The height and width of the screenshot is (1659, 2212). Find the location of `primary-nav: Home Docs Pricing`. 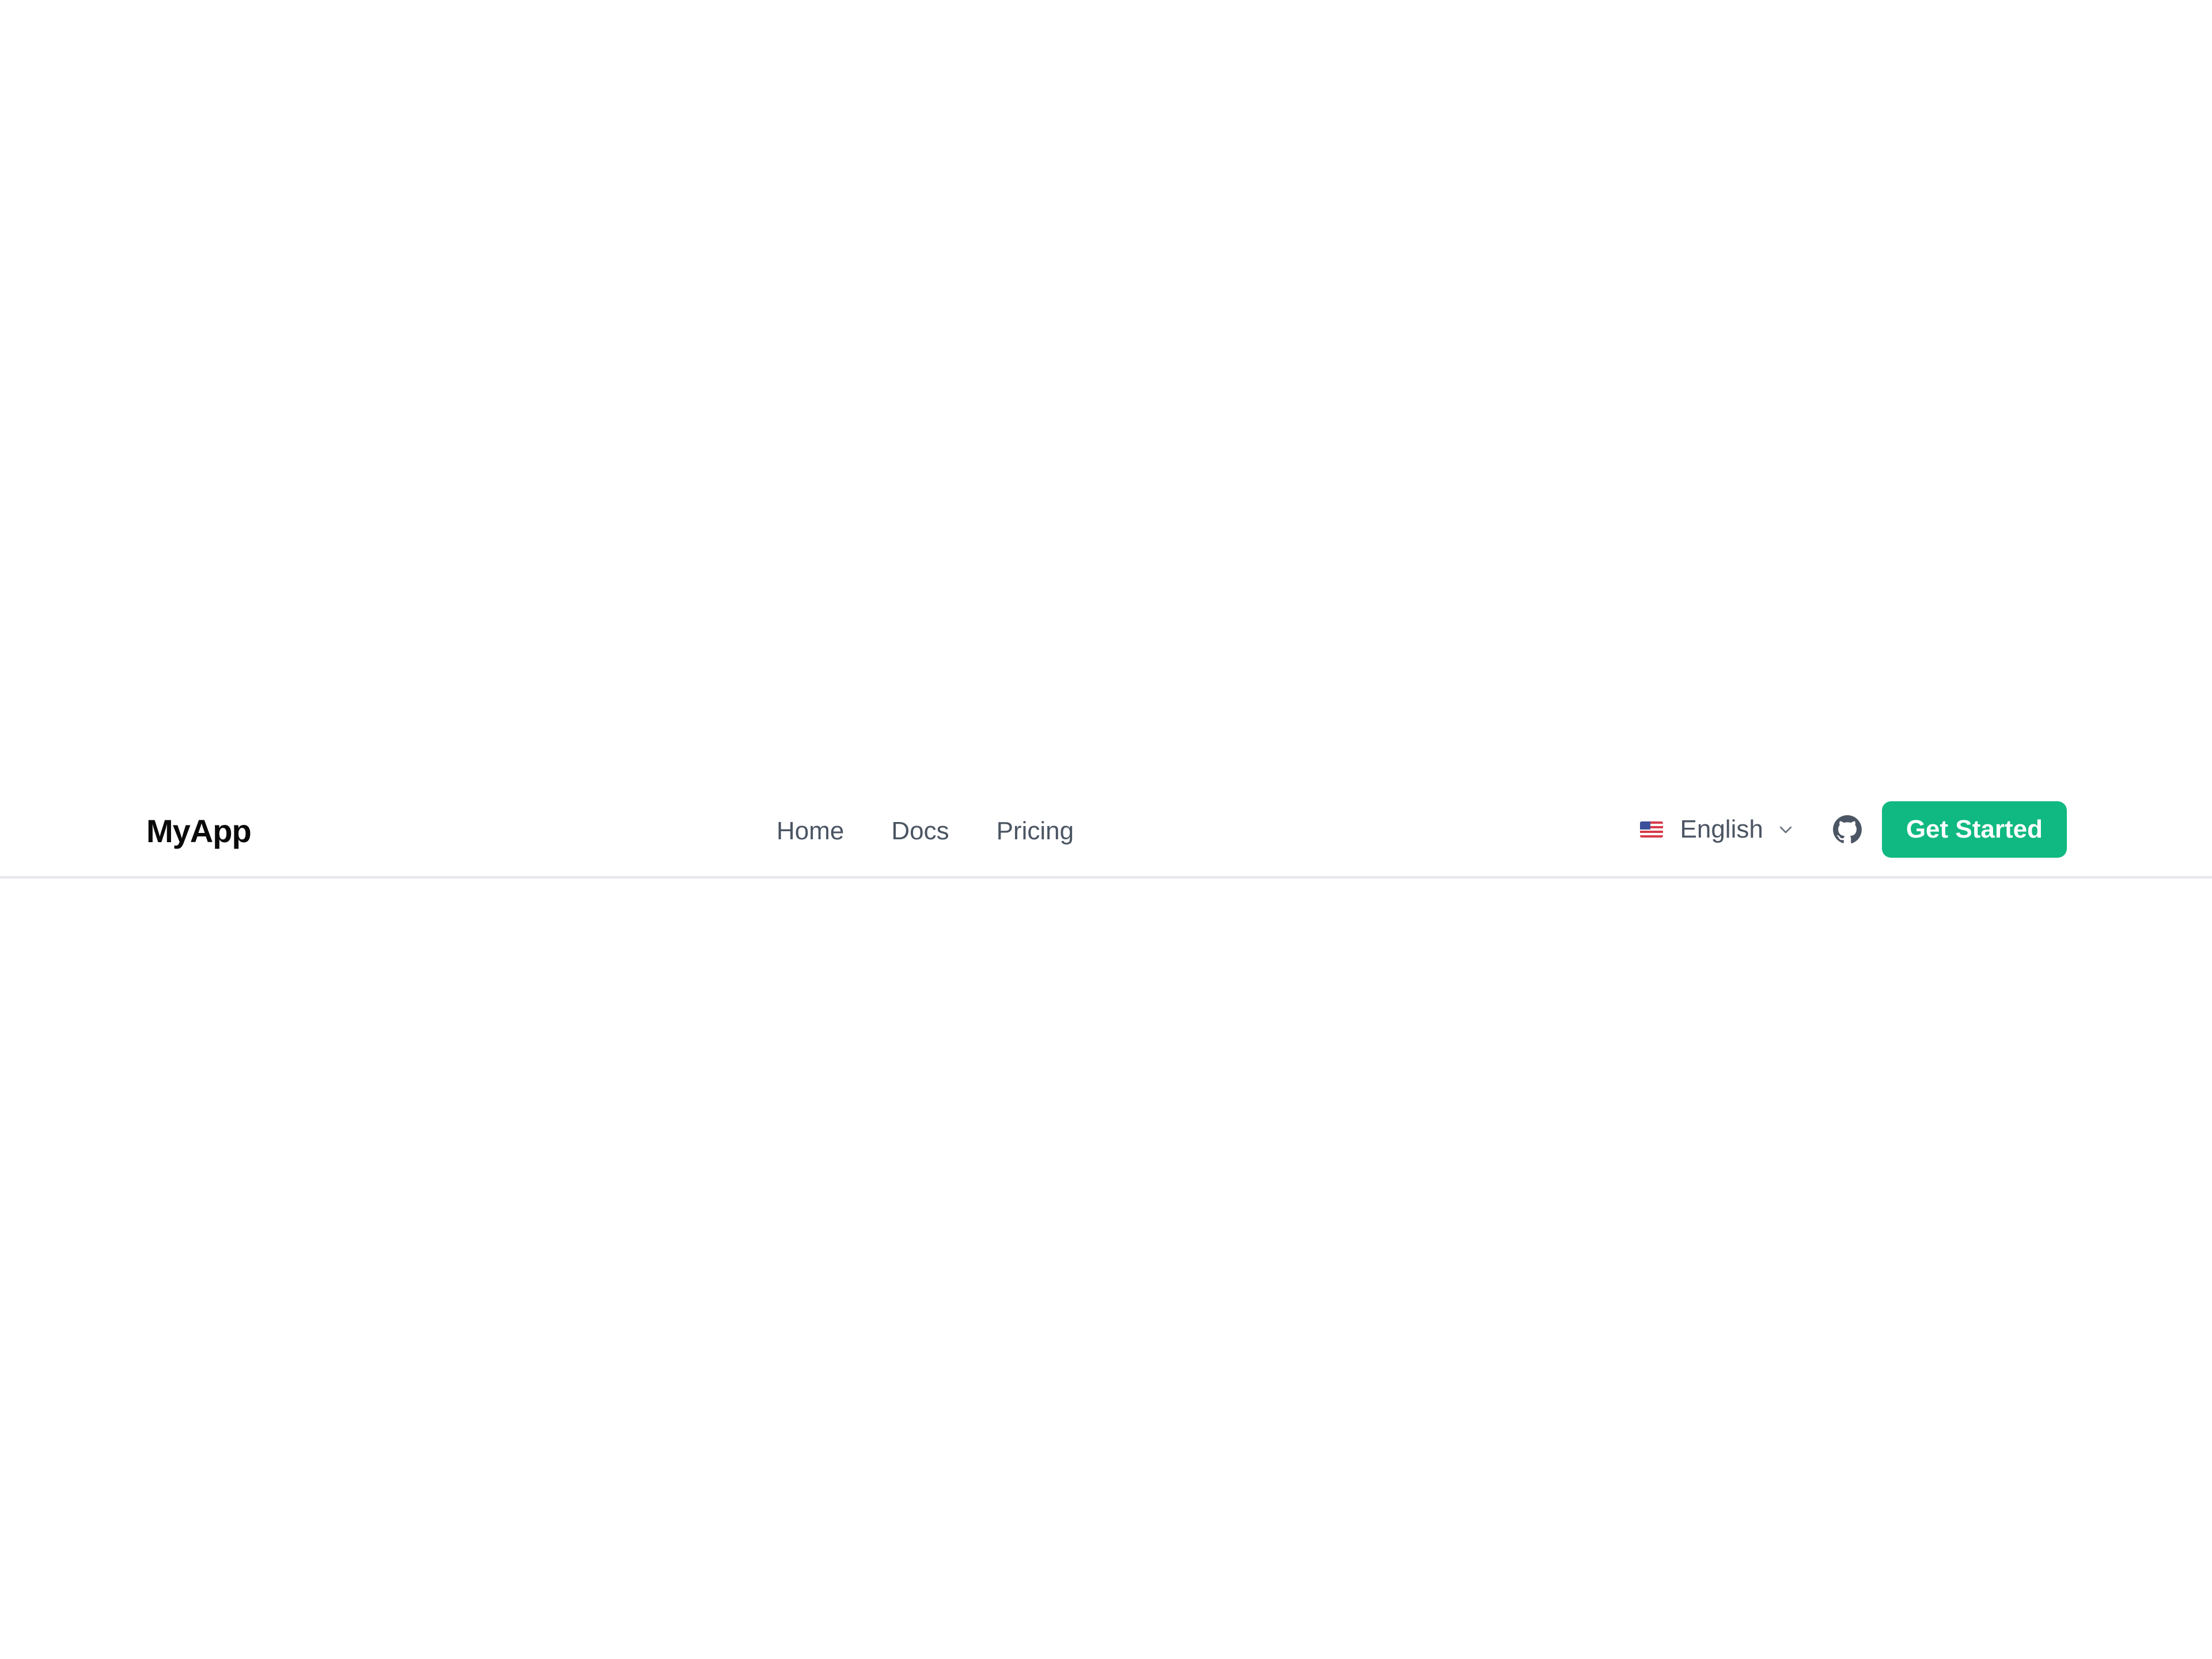

primary-nav: Home Docs Pricing is located at coordinates (925, 831).